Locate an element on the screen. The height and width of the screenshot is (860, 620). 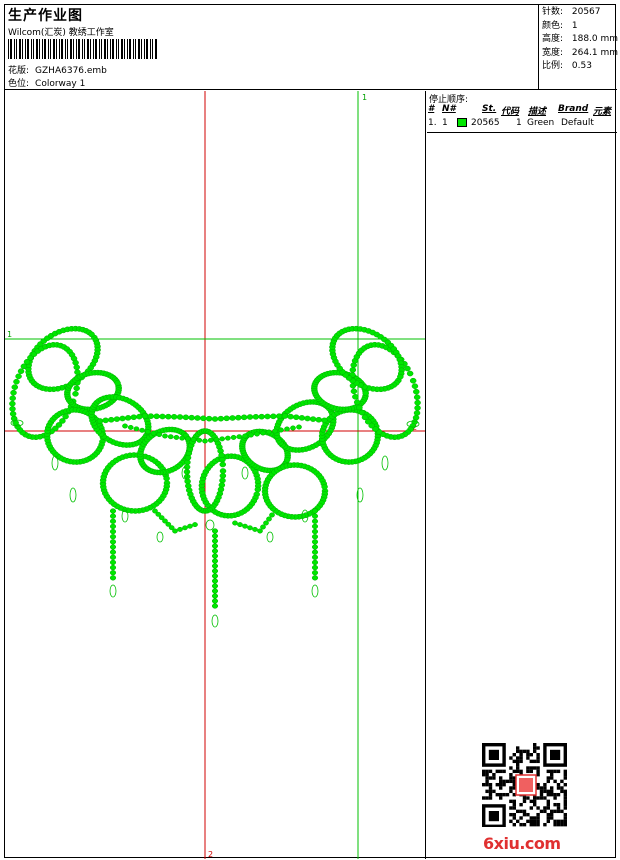
stat-scale: 比例: 0.53 is located at coordinates (567, 66).